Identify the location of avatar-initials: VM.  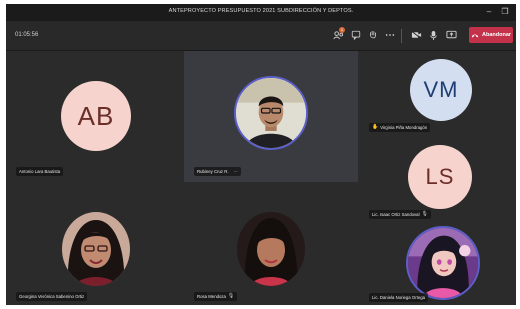
(441, 89).